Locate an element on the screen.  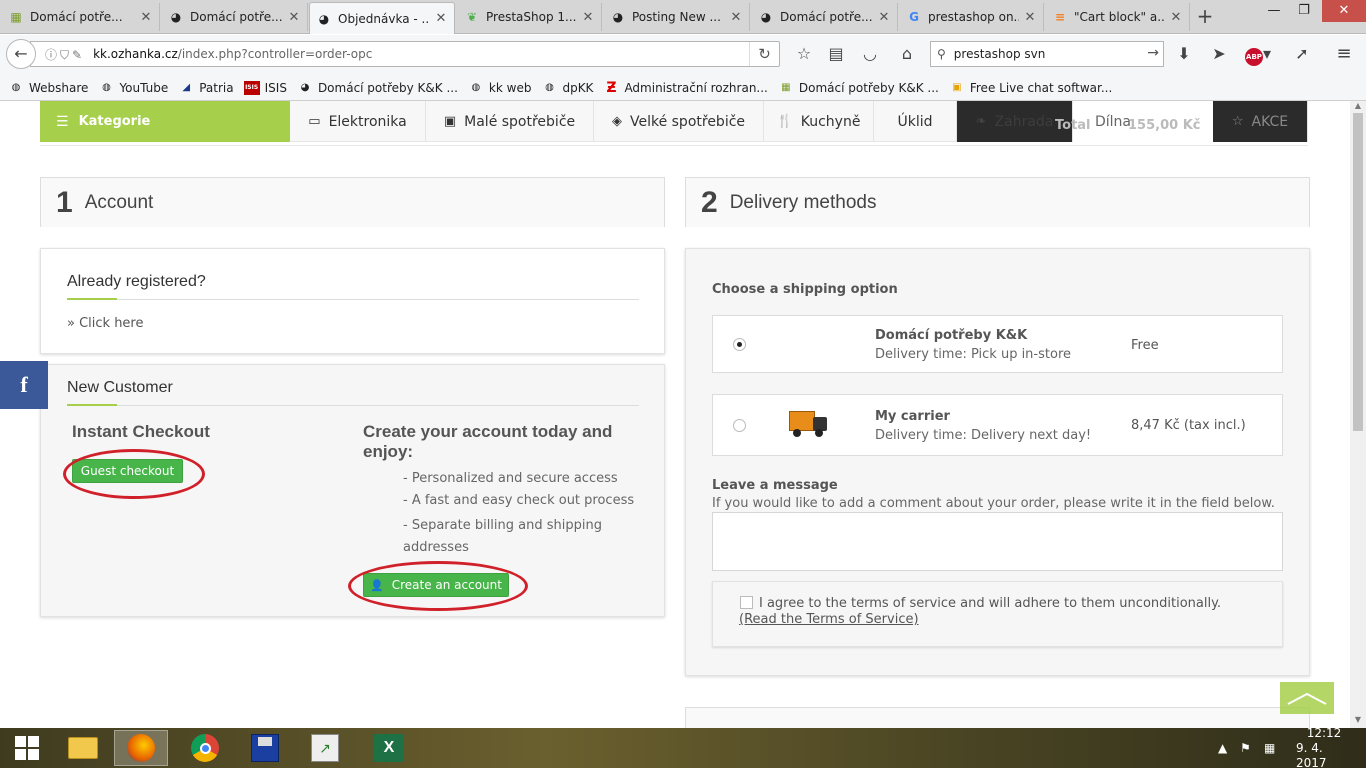
network-icon: ▦ is located at coordinates (1269, 748).